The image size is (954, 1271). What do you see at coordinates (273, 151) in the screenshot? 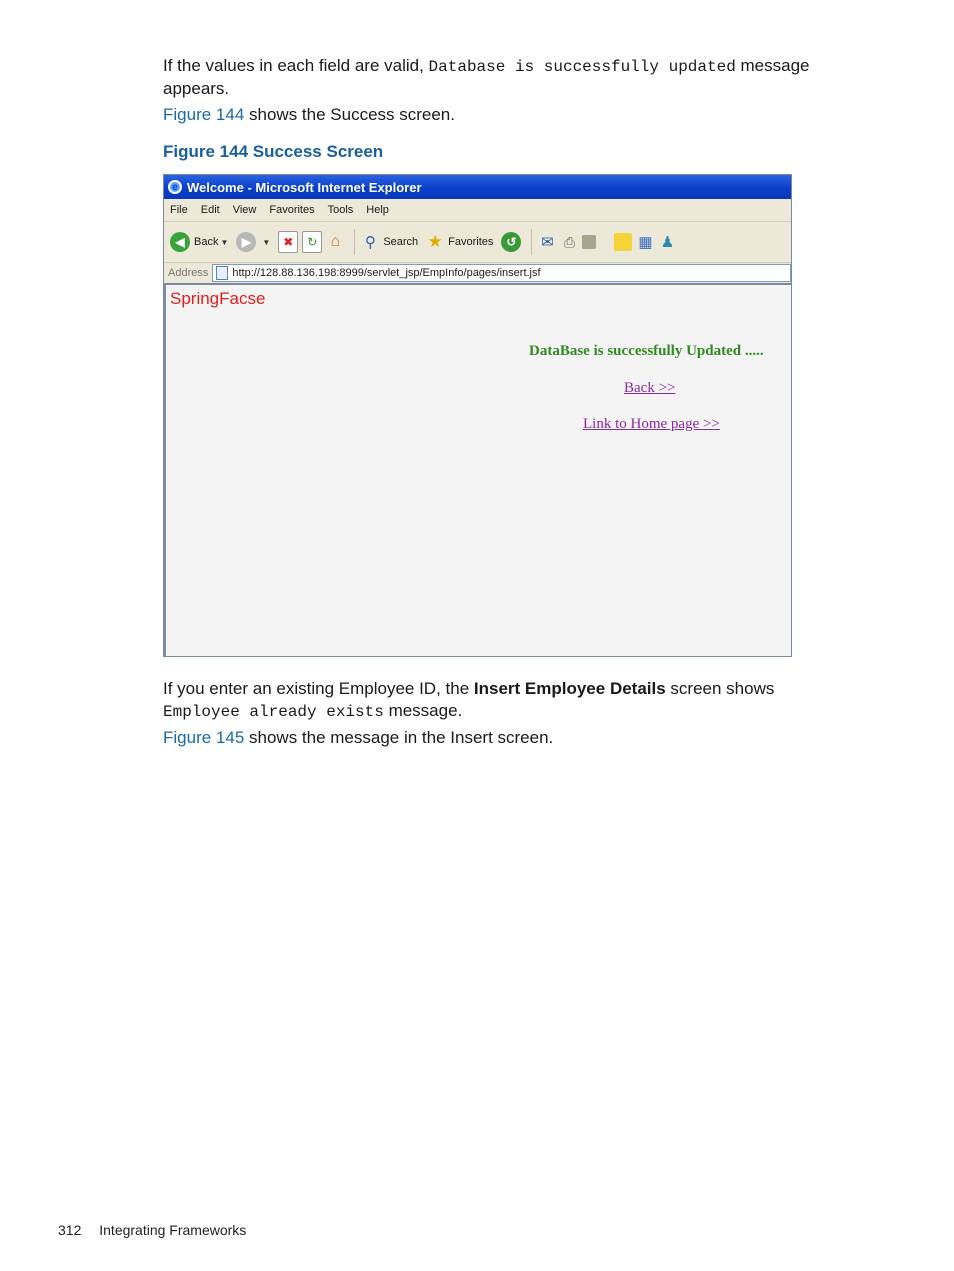
I see `figure-caption: Figure 144 Success Screen` at bounding box center [273, 151].